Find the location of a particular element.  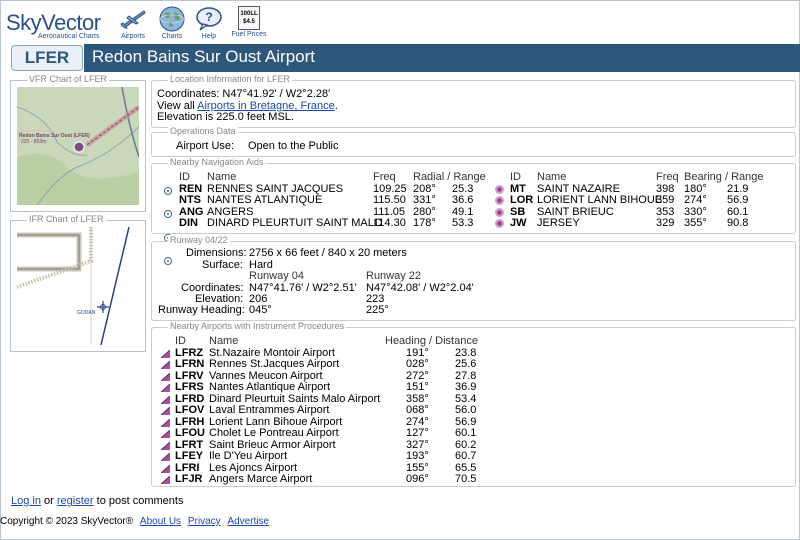

nearby-name-header: Name is located at coordinates (224, 341).